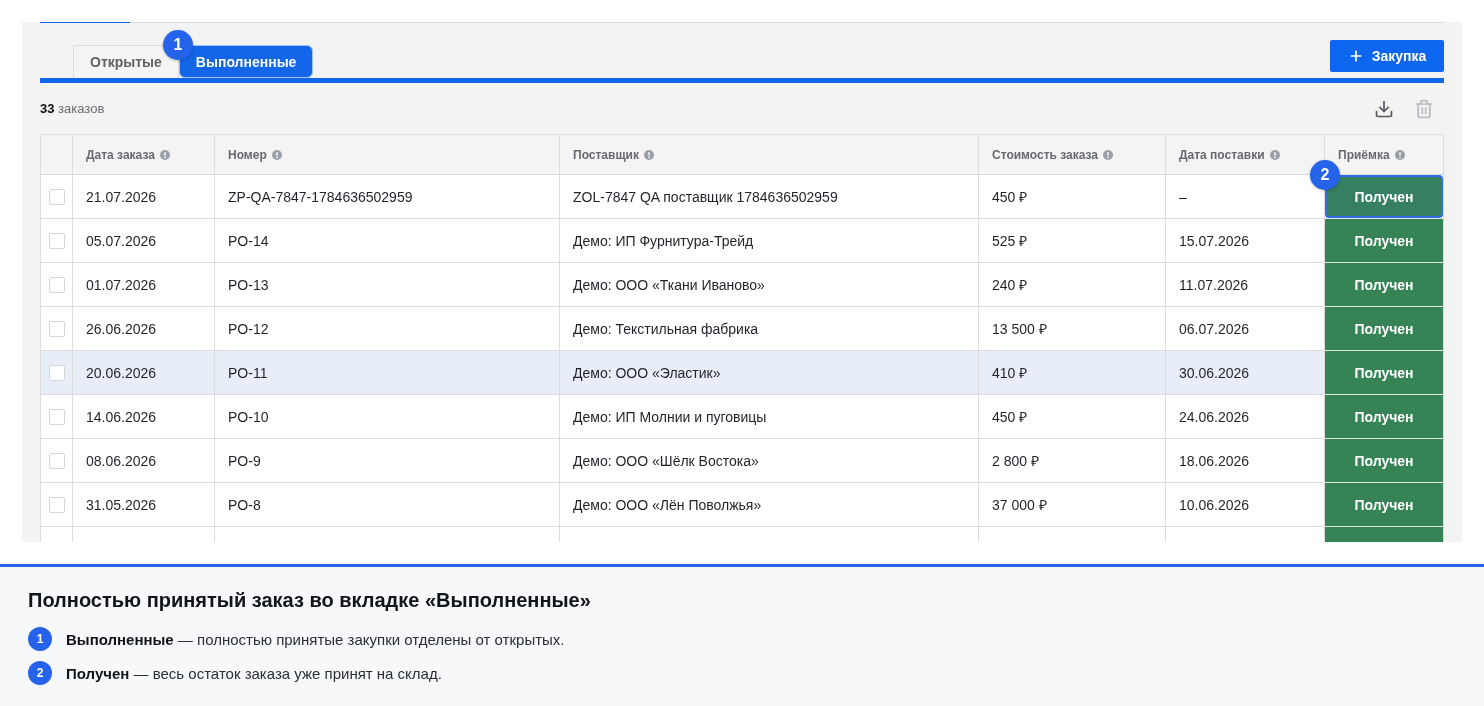 This screenshot has height=706, width=1484. What do you see at coordinates (670, 416) in the screenshot?
I see `supplier-name: Демо: ИП Молнии и пуговицы` at bounding box center [670, 416].